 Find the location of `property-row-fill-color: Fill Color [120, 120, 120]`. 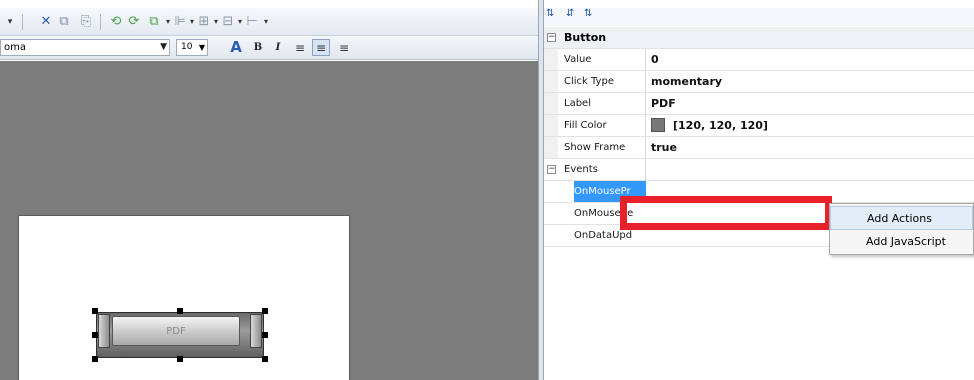

property-row-fill-color: Fill Color [120, 120, 120] is located at coordinates (759, 126).